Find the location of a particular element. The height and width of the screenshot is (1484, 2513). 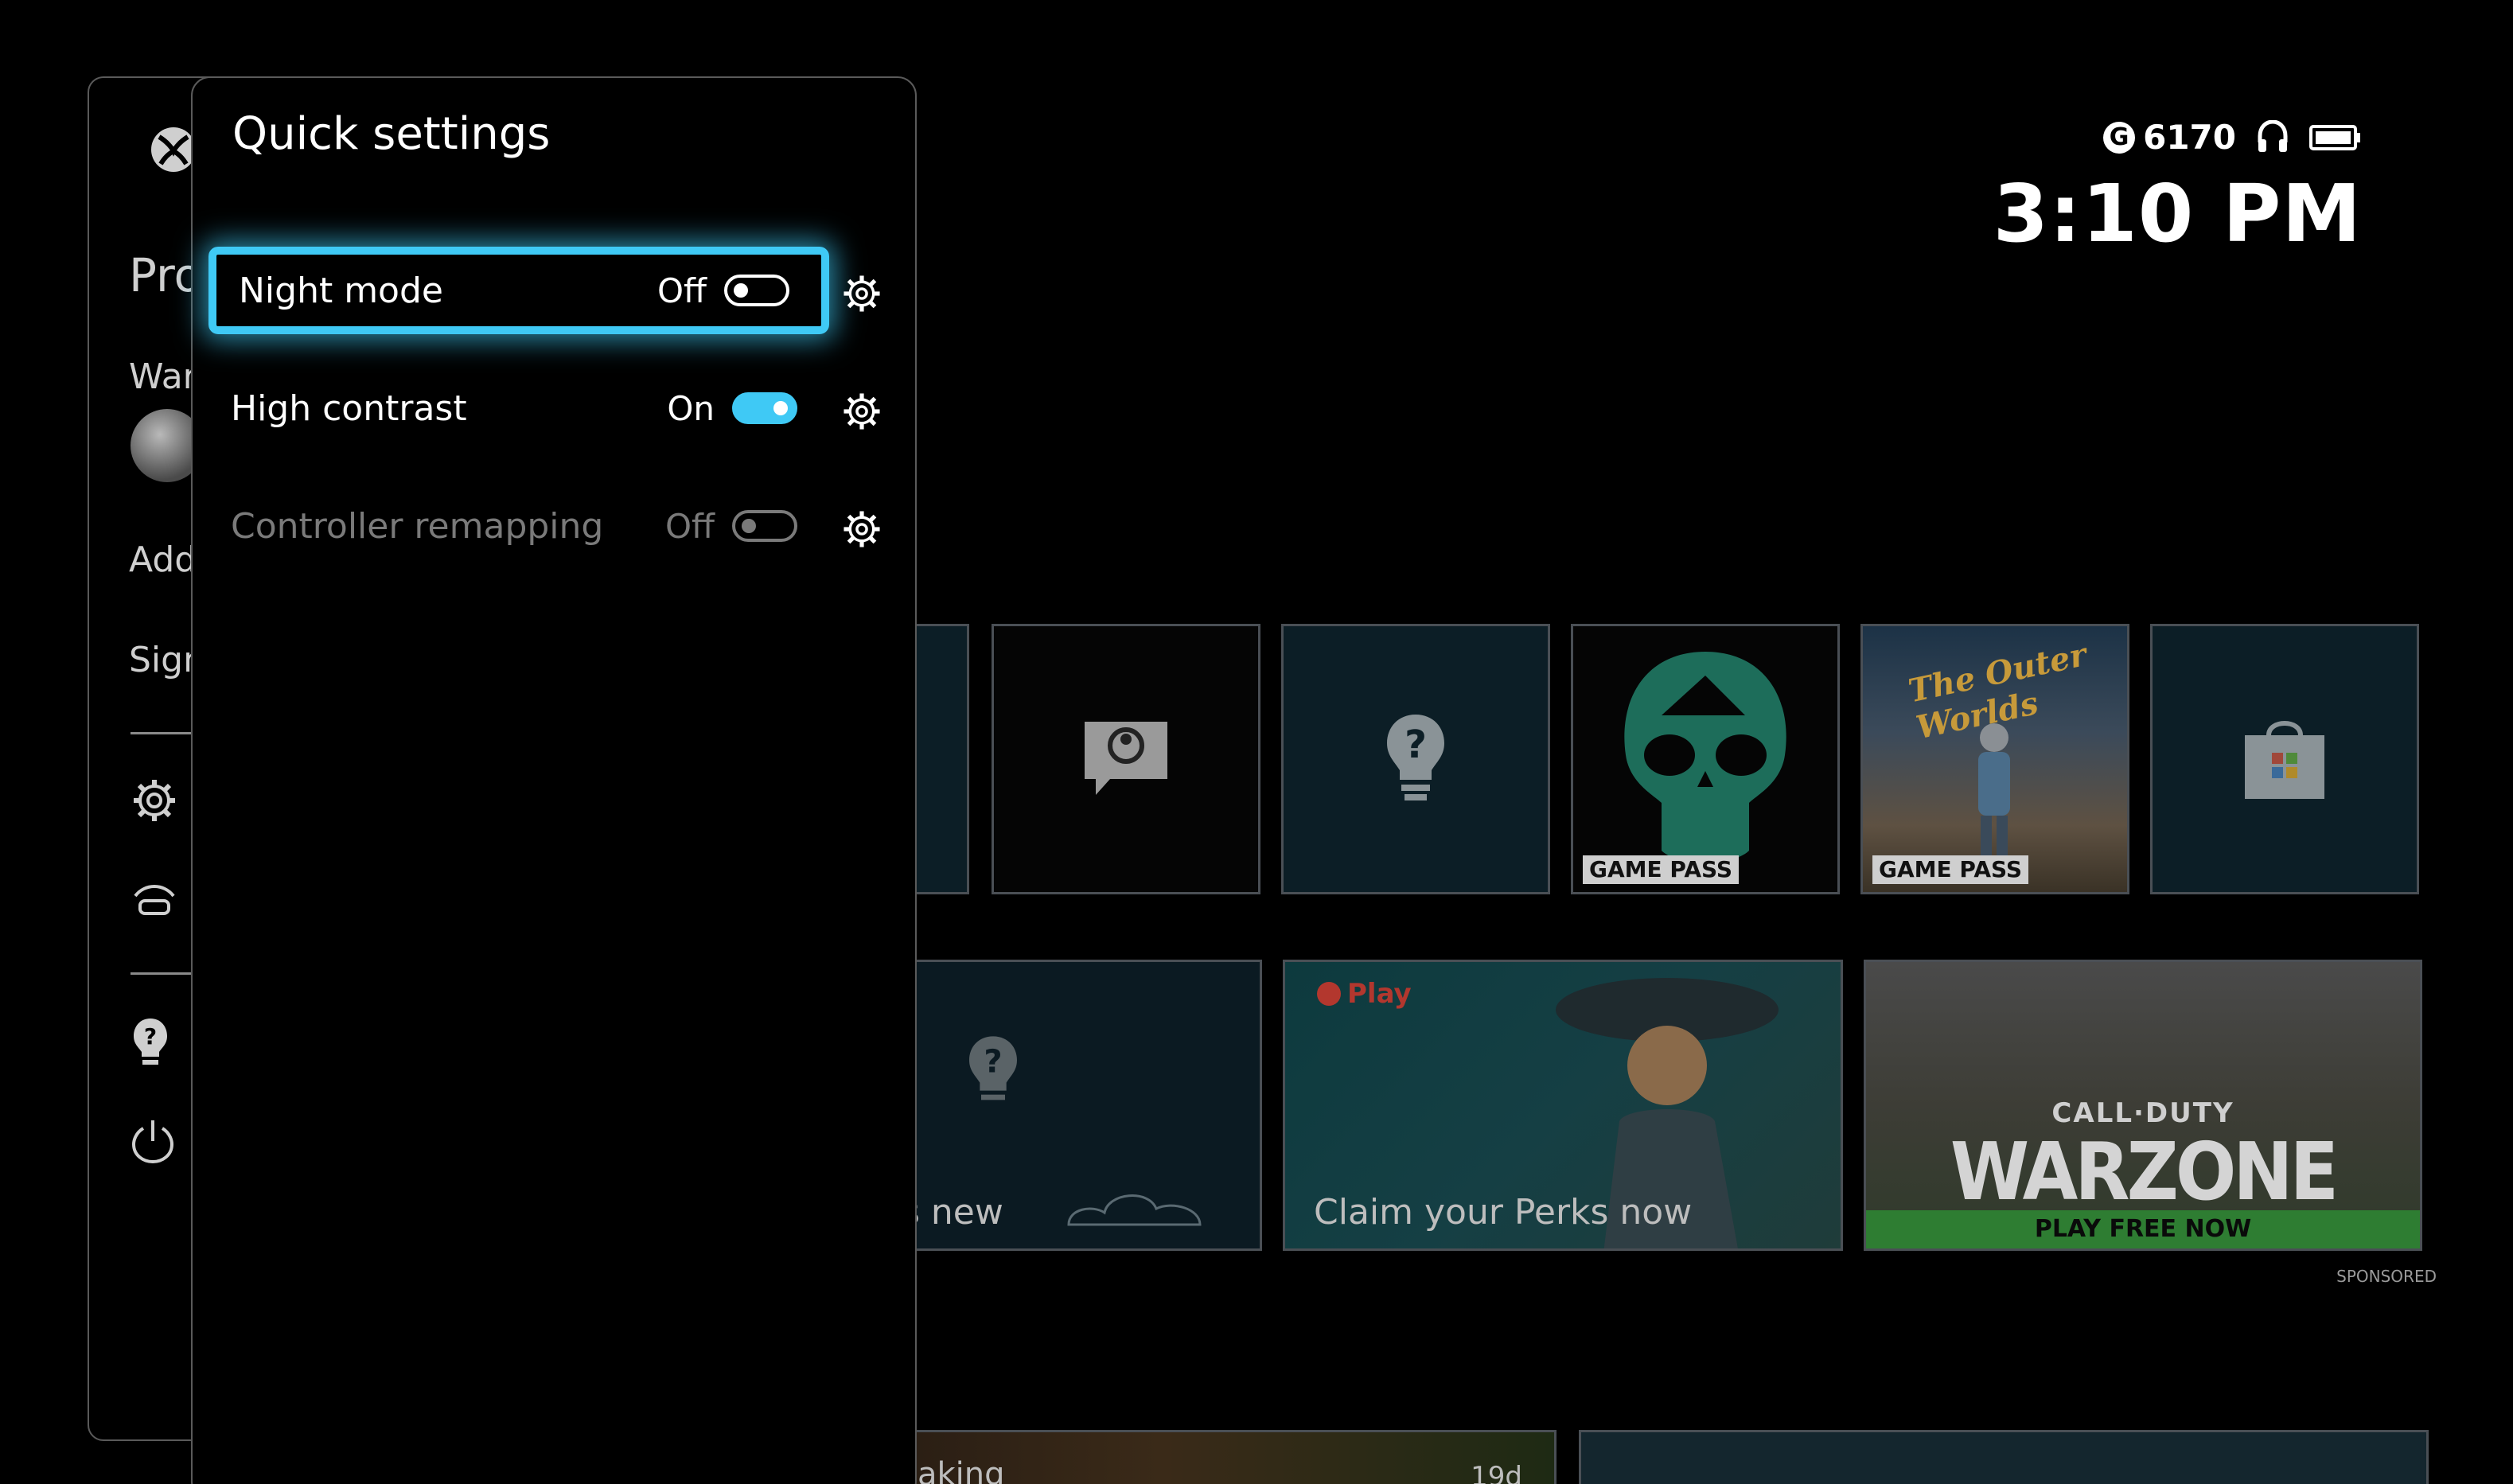

gamertag: War is located at coordinates (163, 376).